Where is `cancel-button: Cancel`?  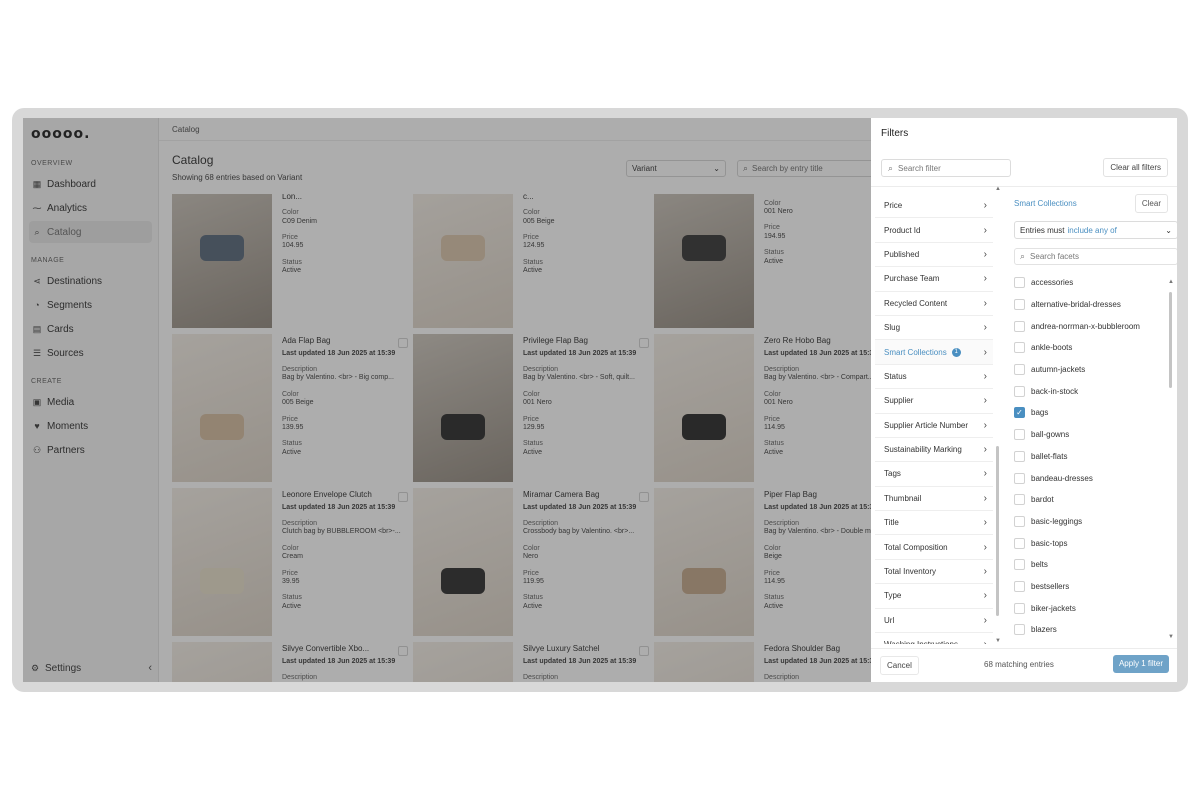
cancel-button: Cancel is located at coordinates (899, 665).